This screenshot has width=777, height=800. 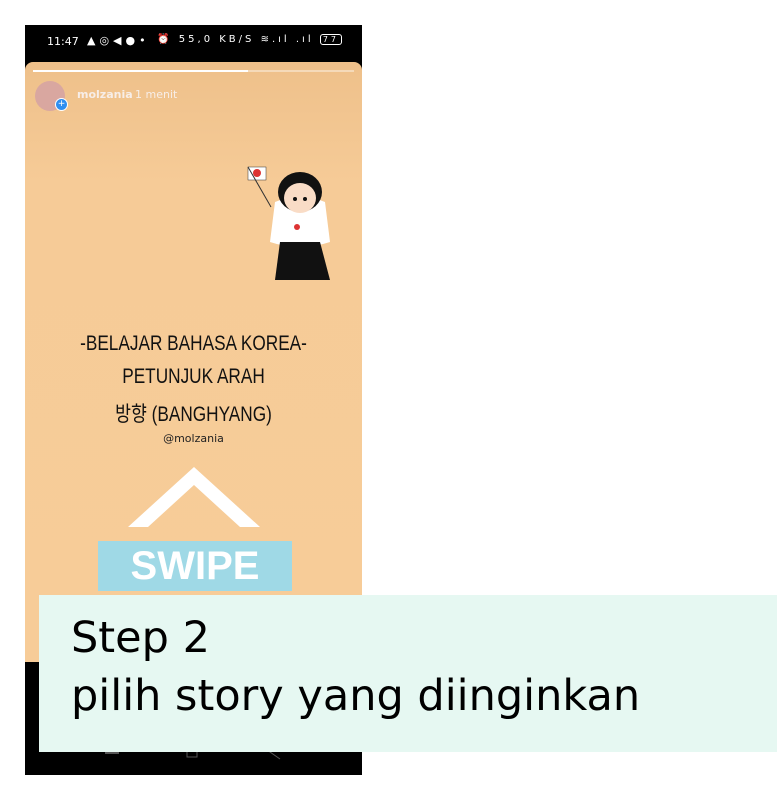 I want to click on story-time: 1 menit, so click(x=156, y=94).